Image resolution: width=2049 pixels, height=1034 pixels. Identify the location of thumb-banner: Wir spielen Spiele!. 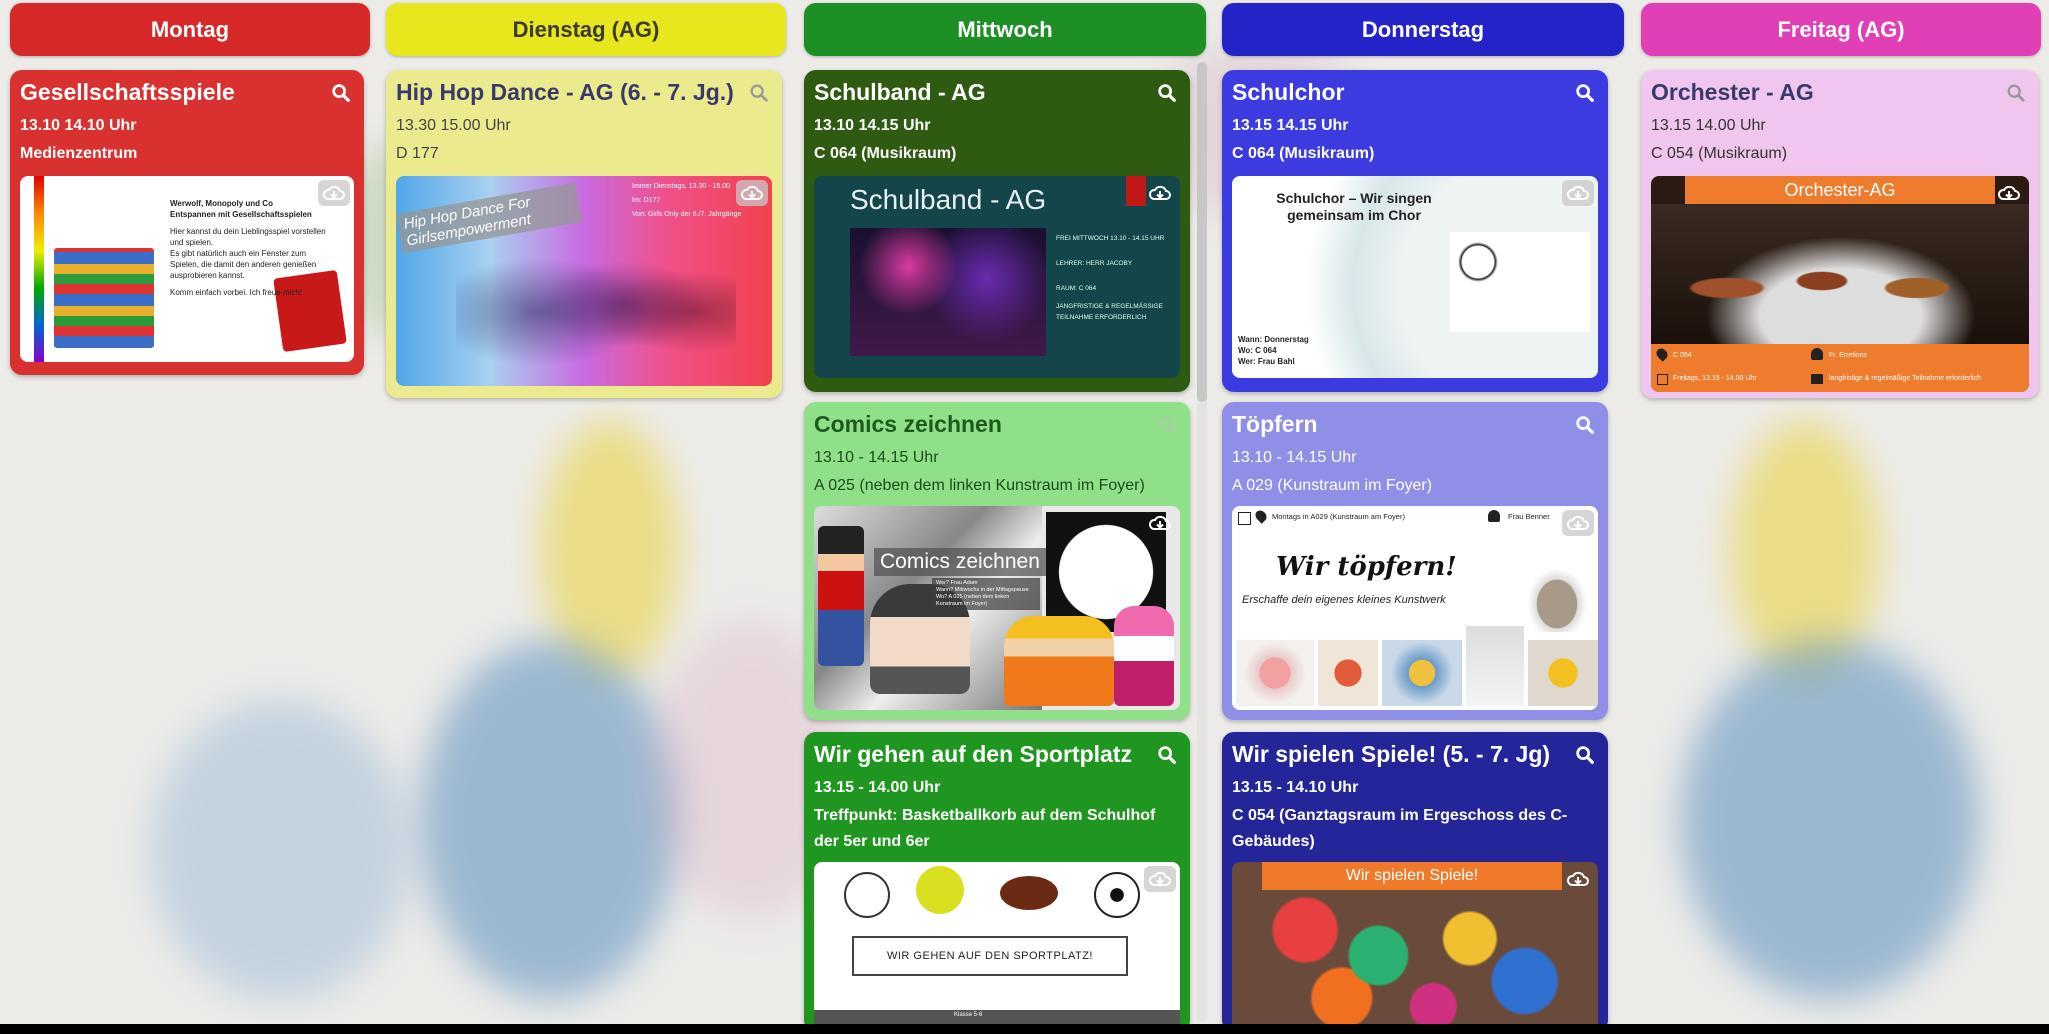
(1412, 876).